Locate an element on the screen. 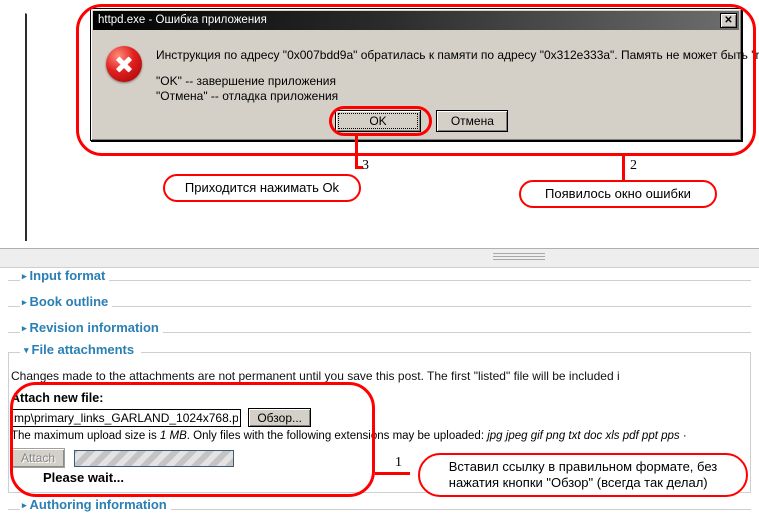 The width and height of the screenshot is (759, 529). close-icon: ✕ is located at coordinates (728, 20).